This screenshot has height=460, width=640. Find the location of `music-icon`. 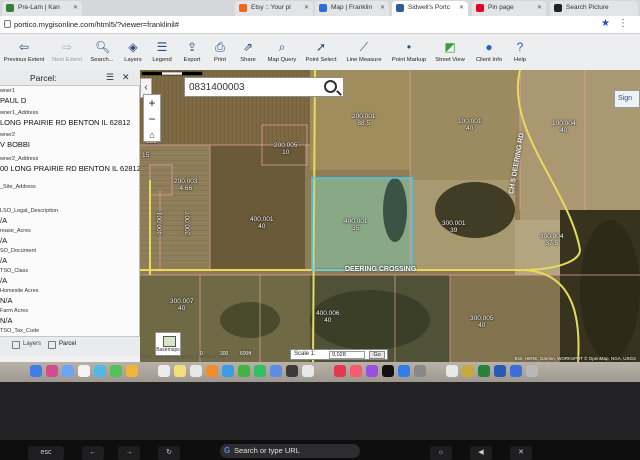

music-icon is located at coordinates (356, 371).